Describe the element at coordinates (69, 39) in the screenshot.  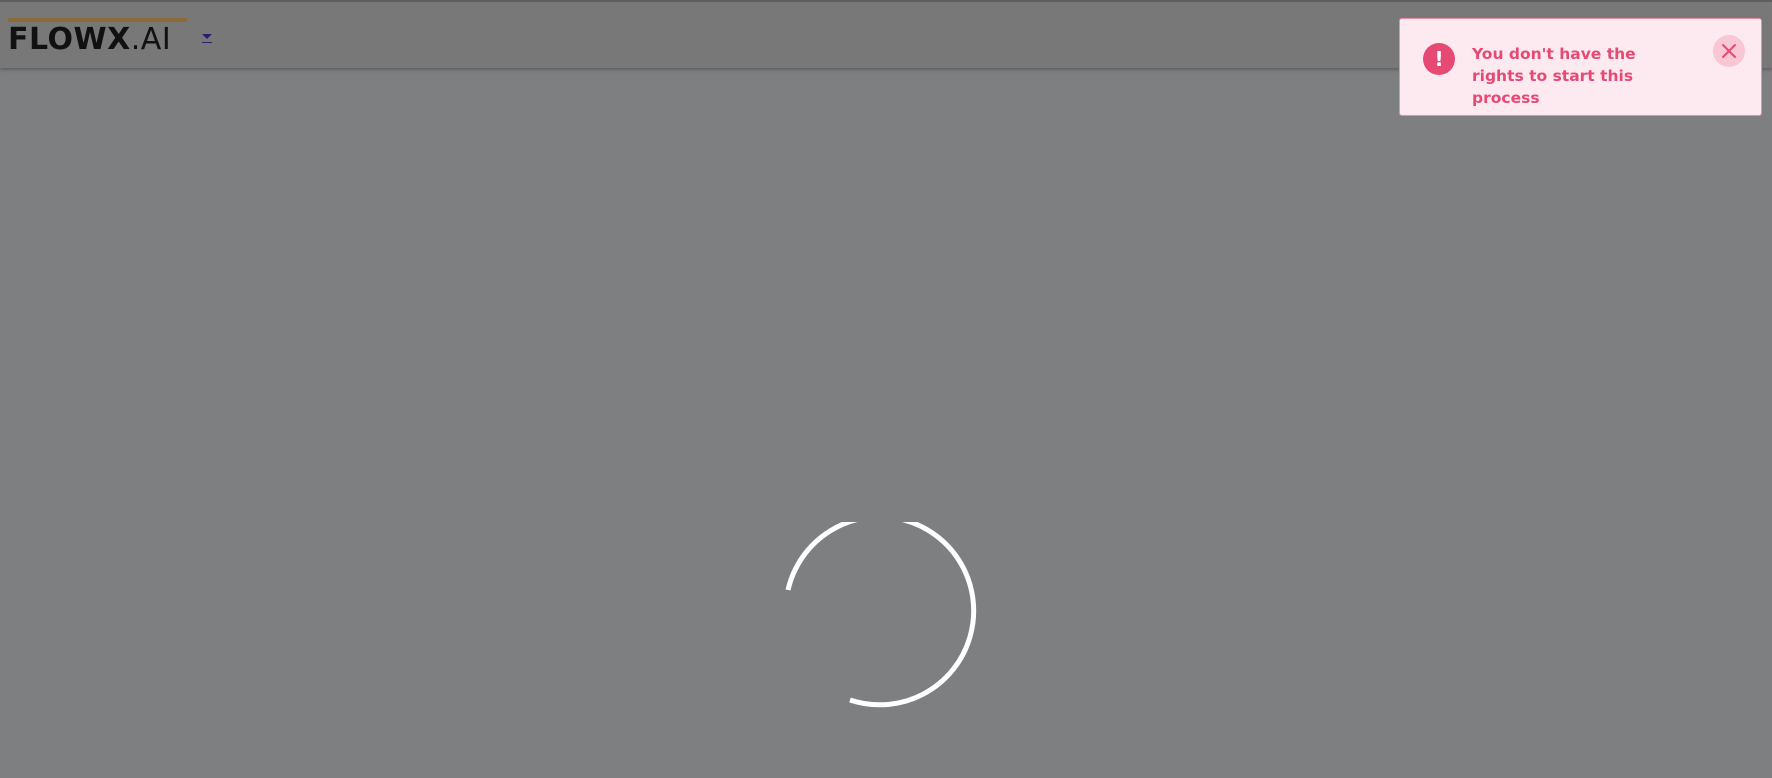
I see `logo-text-strong: FLOWX` at that location.